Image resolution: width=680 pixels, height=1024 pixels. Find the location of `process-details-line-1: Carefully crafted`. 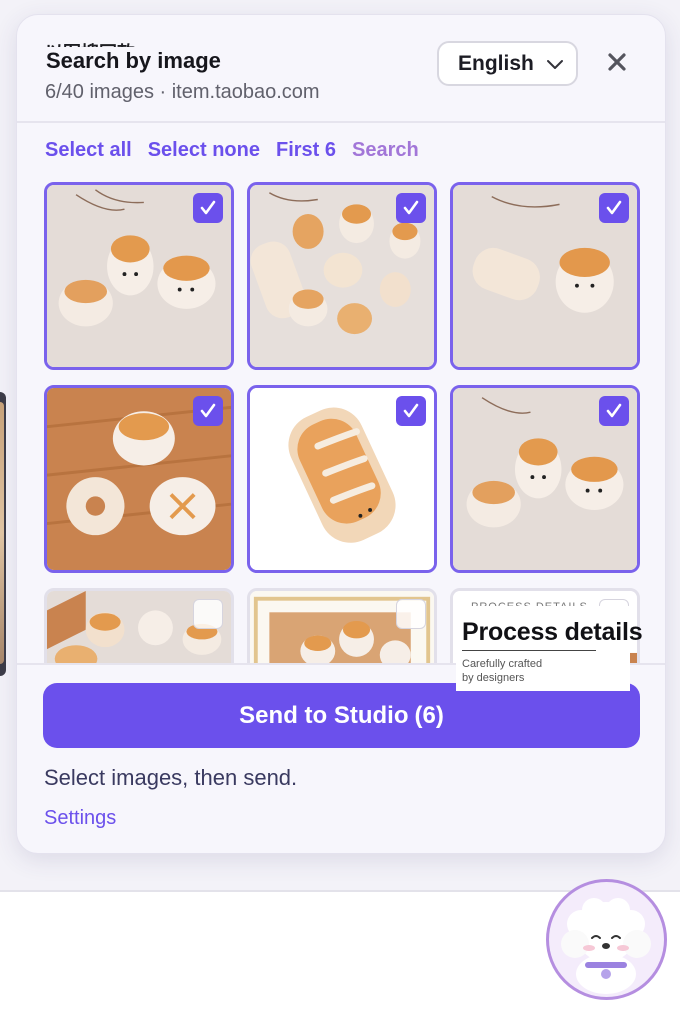

process-details-line-1: Carefully crafted is located at coordinates (502, 664).